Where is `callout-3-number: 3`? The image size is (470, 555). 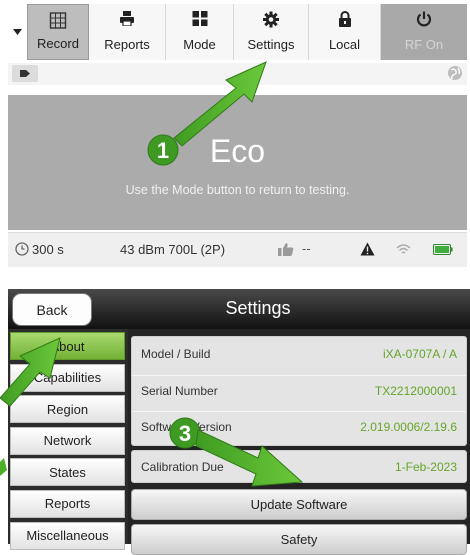 callout-3-number: 3 is located at coordinates (185, 433).